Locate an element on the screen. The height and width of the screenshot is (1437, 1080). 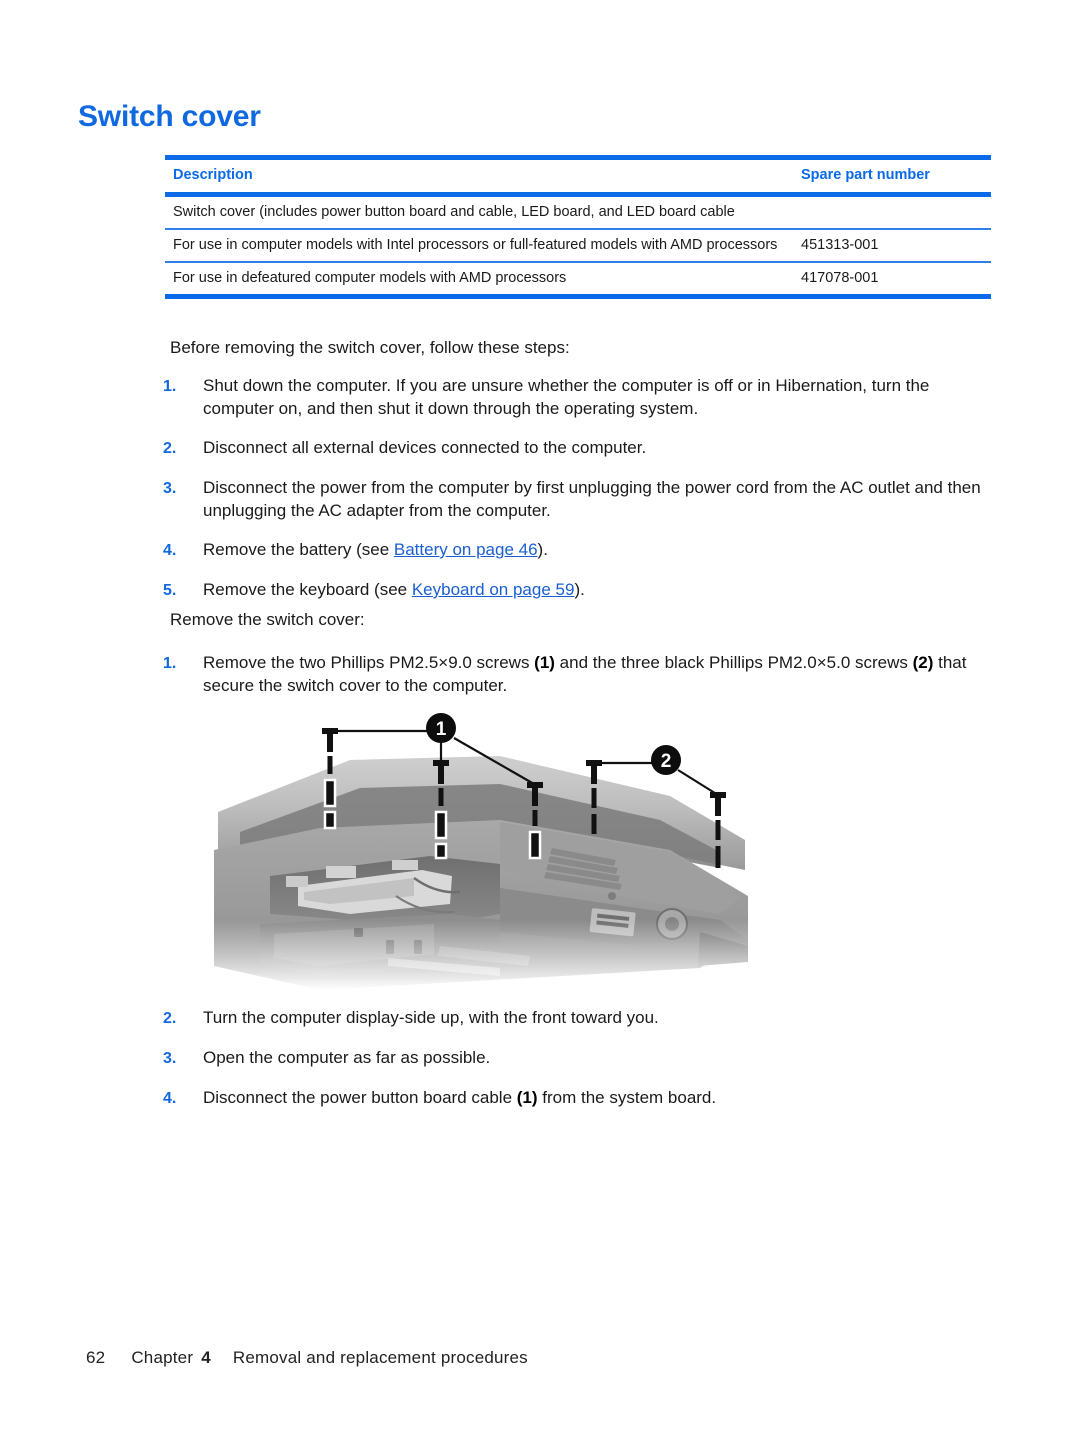
figure-svg: 1 2 is located at coordinates (480, 851).